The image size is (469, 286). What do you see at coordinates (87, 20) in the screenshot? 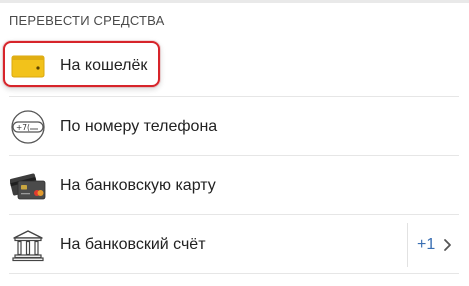
I see `section-title: ПЕРЕВЕСТИ СРЕДСТВА` at bounding box center [87, 20].